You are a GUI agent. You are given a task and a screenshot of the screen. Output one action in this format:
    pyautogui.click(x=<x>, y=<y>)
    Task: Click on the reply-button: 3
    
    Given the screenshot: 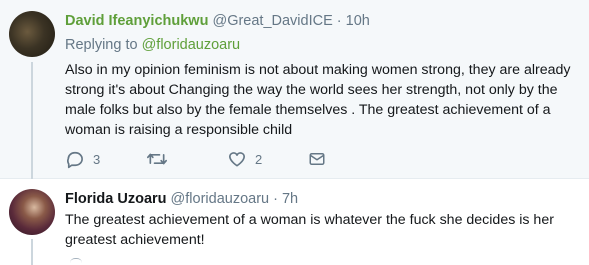 What is the action you would take?
    pyautogui.click(x=82, y=159)
    